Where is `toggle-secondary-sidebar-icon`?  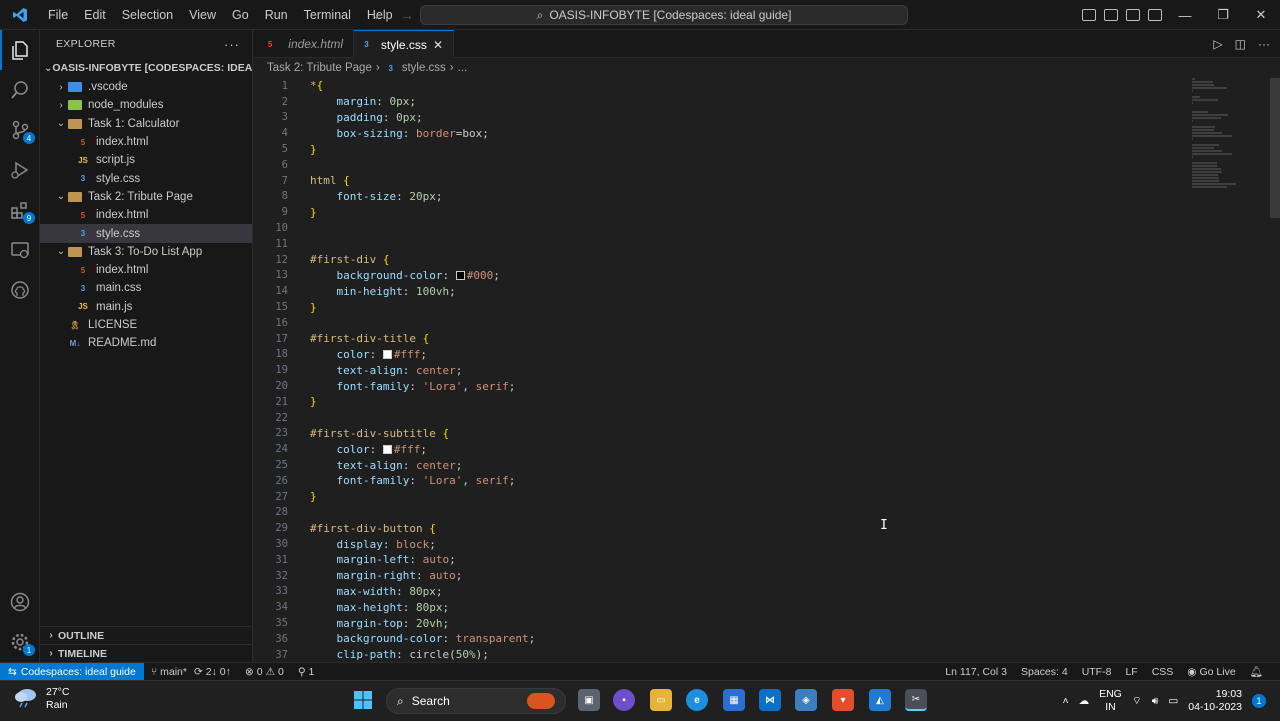
toggle-secondary-sidebar-icon is located at coordinates (1133, 15).